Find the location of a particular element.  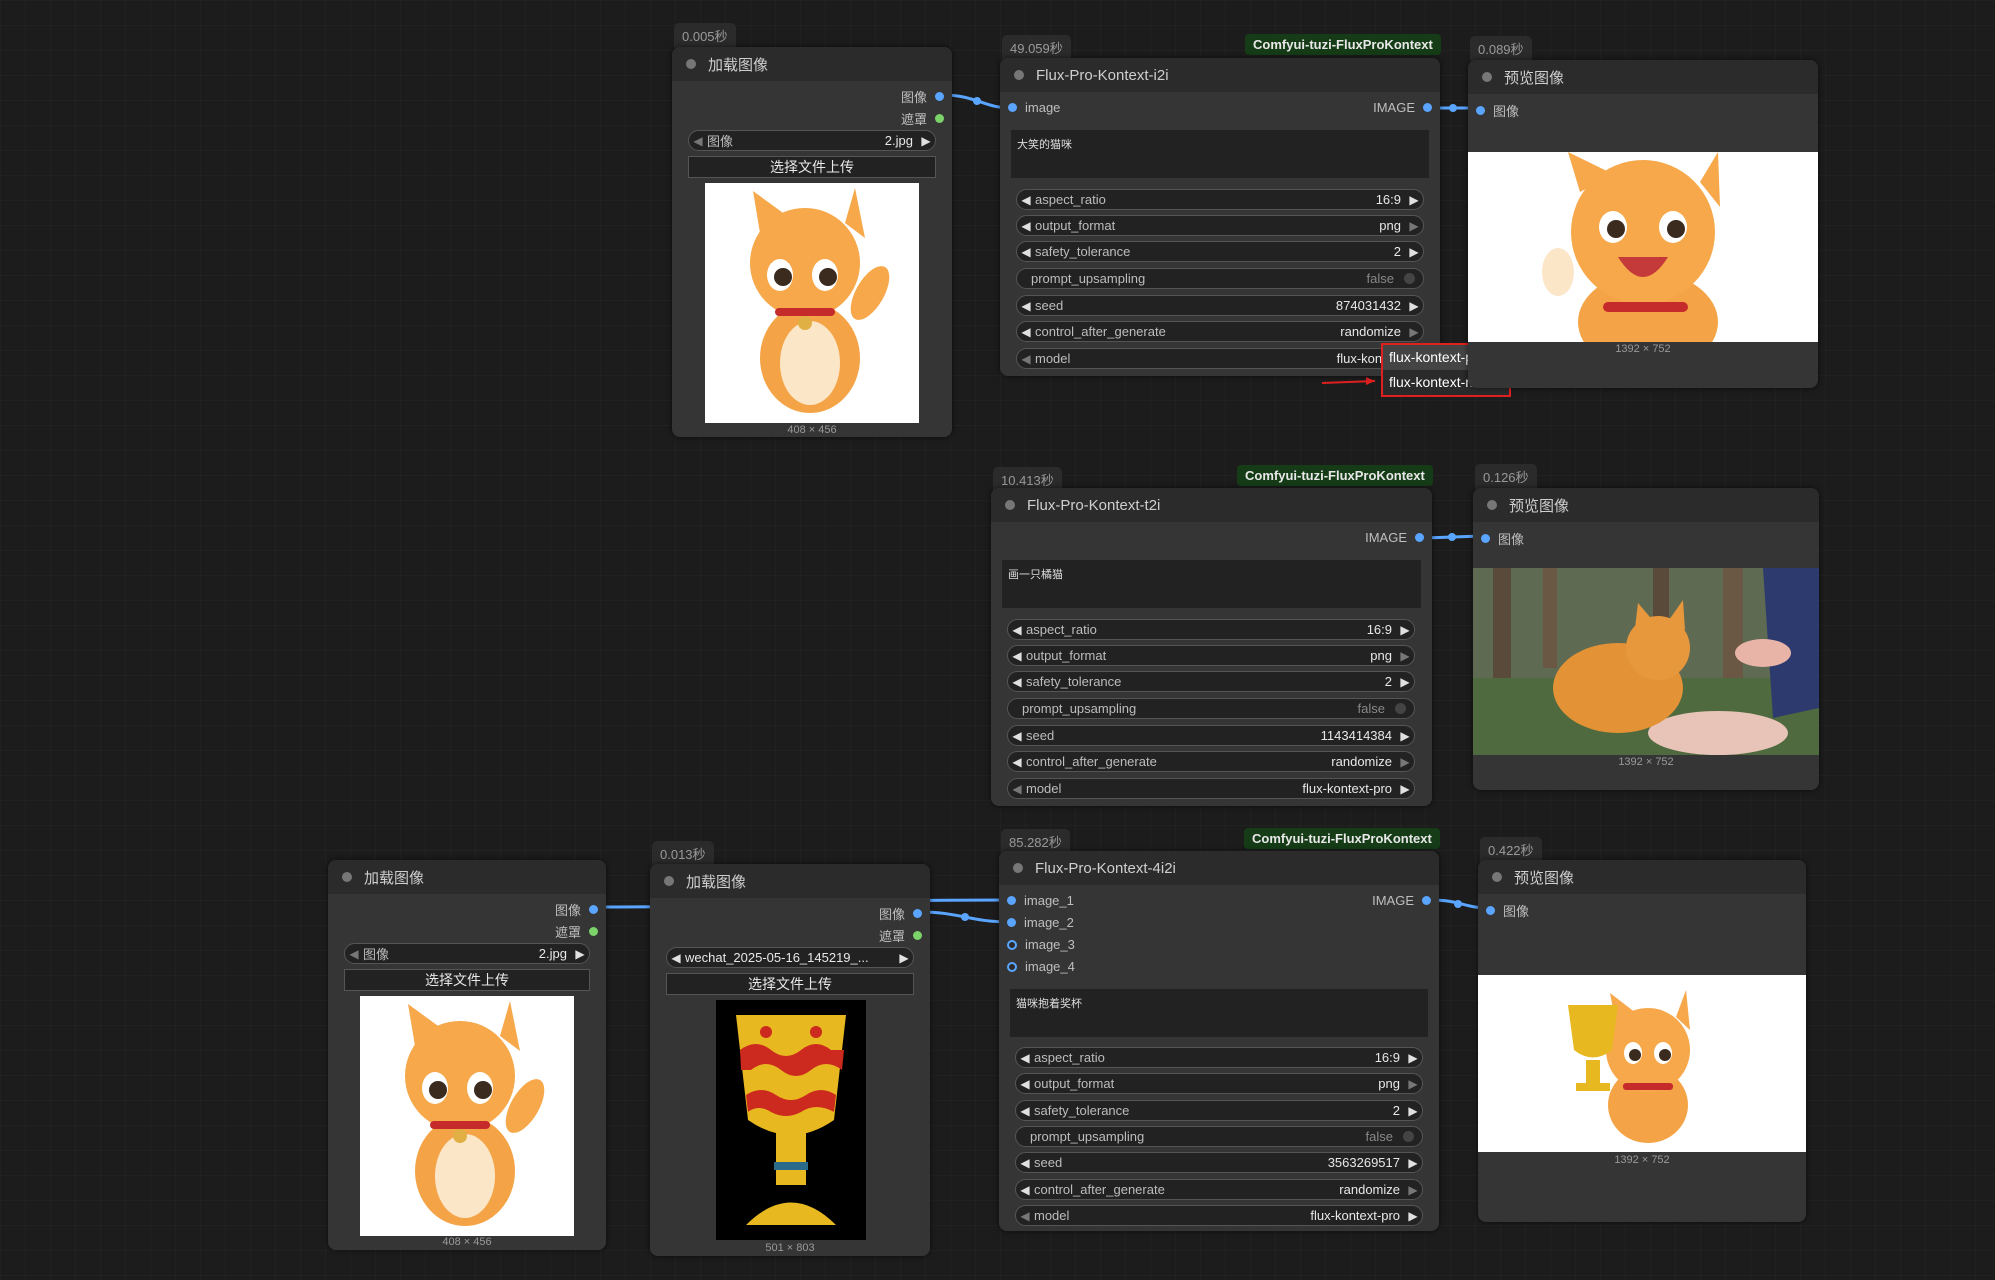

preview-image-node-1: 预览图像 图像 1392 × 752 is located at coordinates (1643, 224).